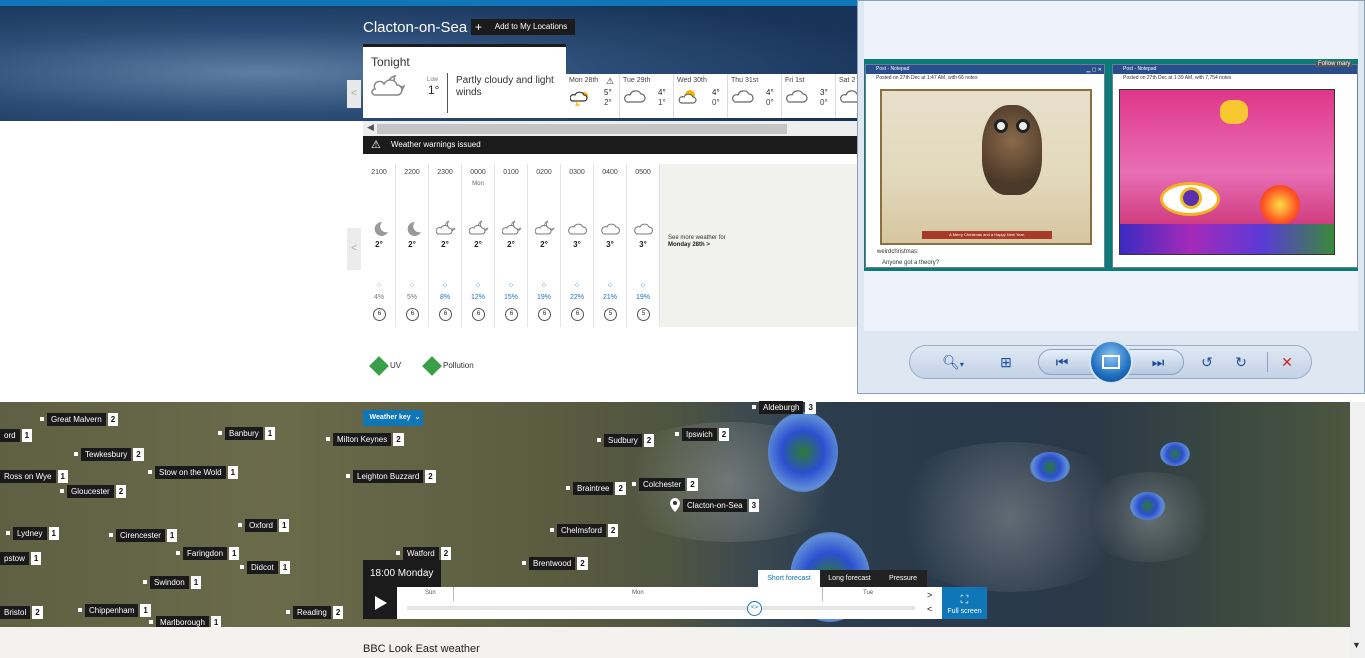  I want to click on map-town-label: Colchester 2, so click(665, 484).